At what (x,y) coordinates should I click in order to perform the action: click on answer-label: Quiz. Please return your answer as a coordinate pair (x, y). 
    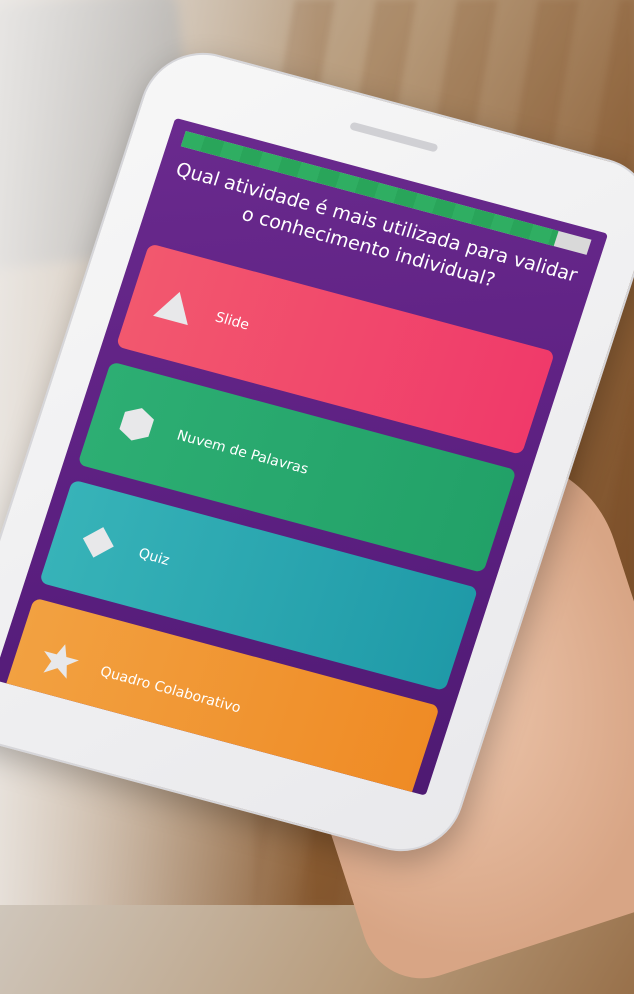
    Looking at the image, I should click on (154, 557).